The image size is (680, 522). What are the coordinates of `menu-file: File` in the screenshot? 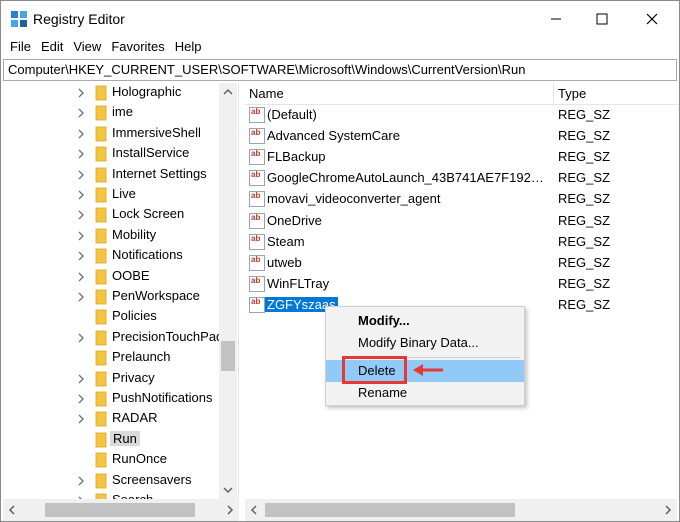 It's located at (20, 47).